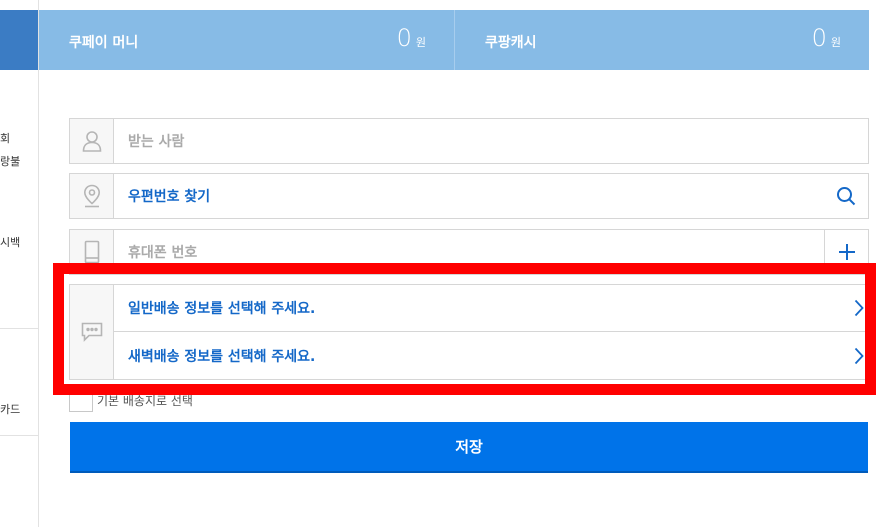 Image resolution: width=877 pixels, height=527 pixels. I want to click on coupay-money-balance: 쿠페이 머니 0 원, so click(246, 40).